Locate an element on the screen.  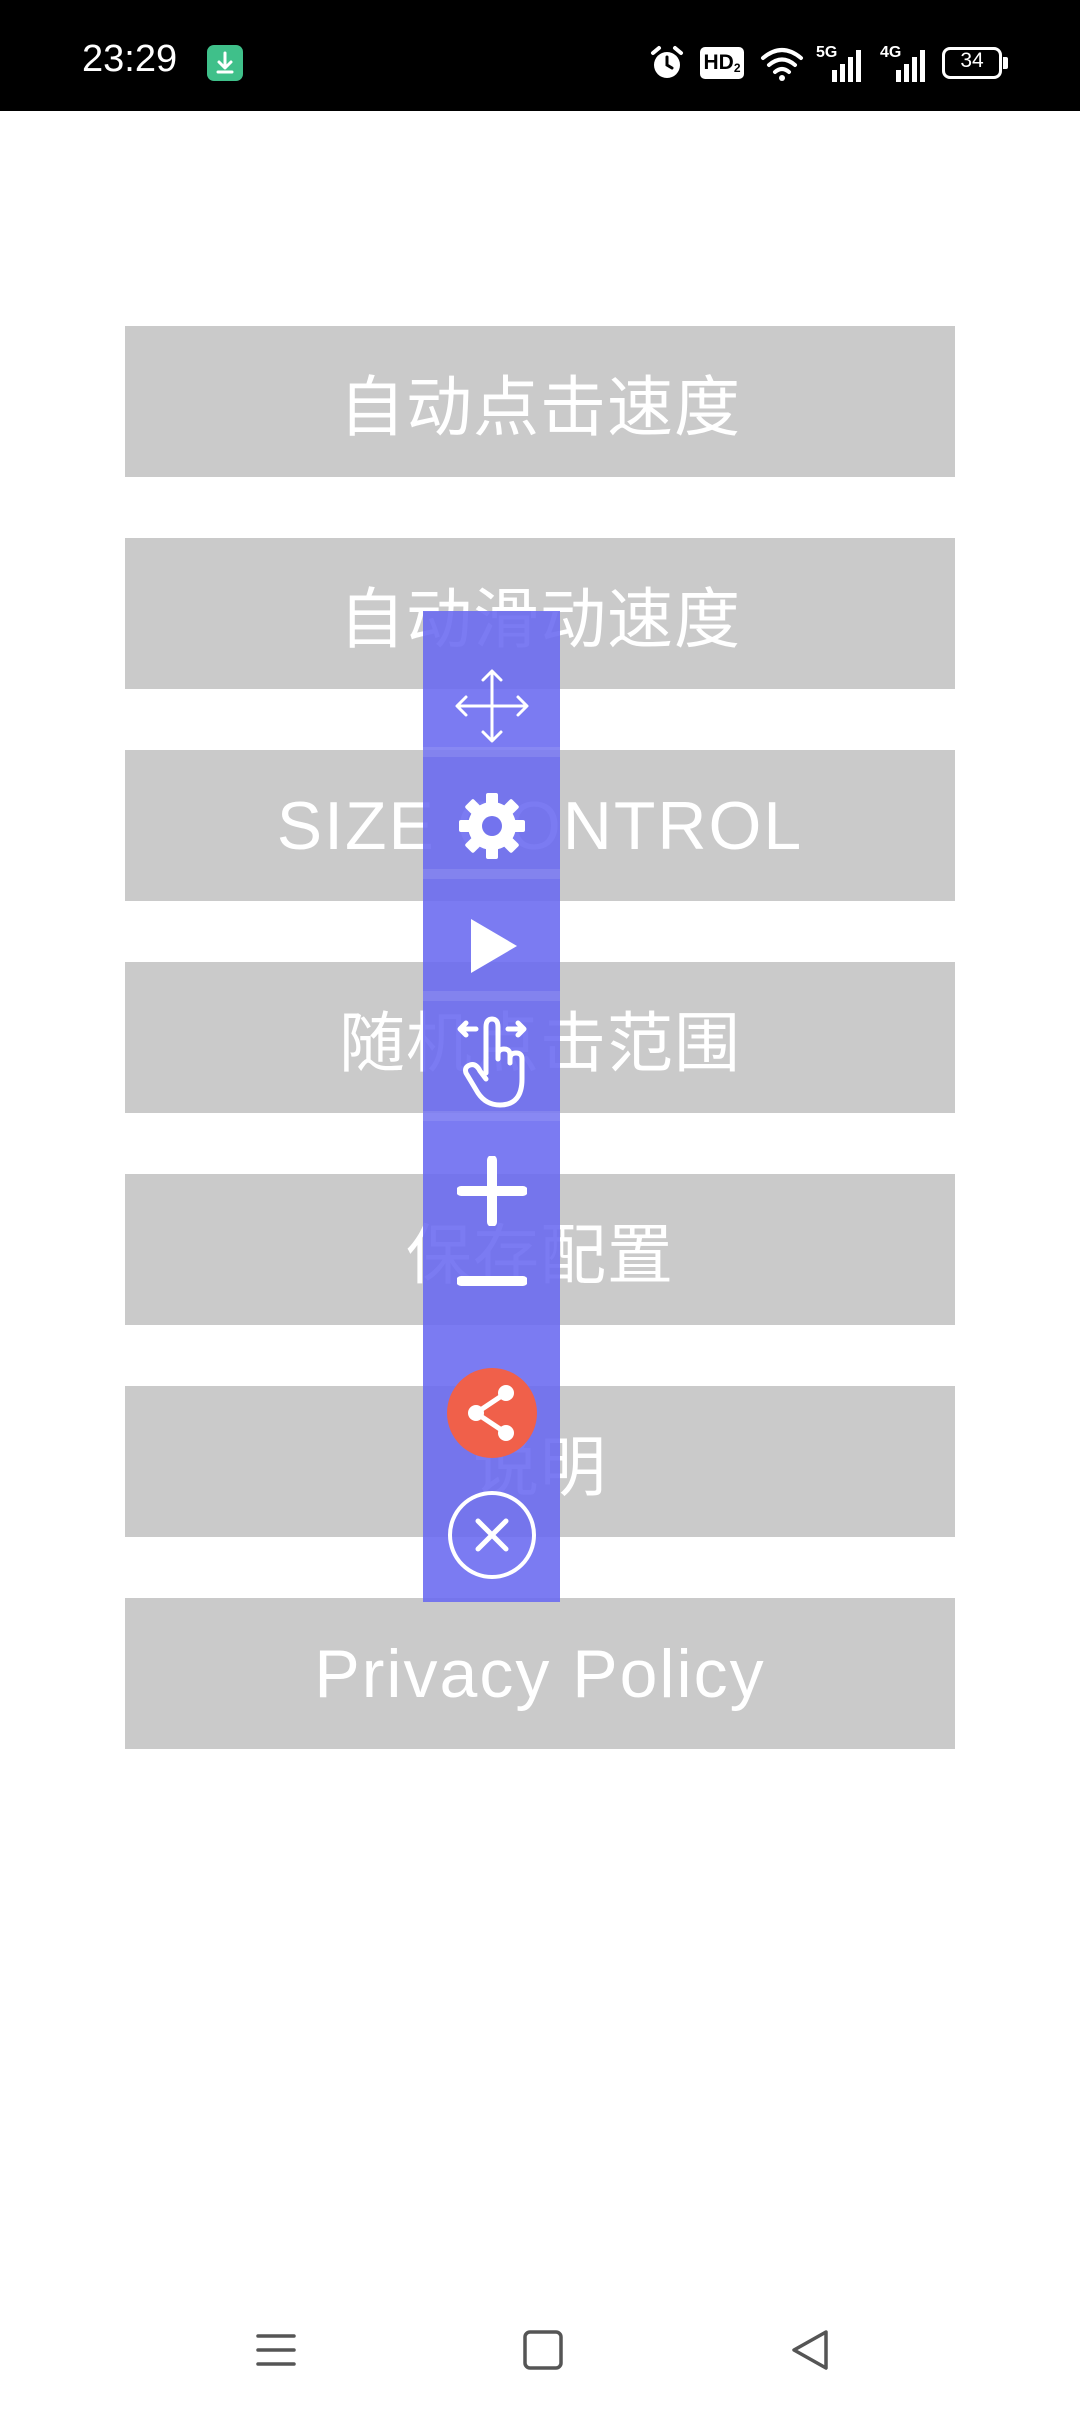
play-icon is located at coordinates (493, 946).